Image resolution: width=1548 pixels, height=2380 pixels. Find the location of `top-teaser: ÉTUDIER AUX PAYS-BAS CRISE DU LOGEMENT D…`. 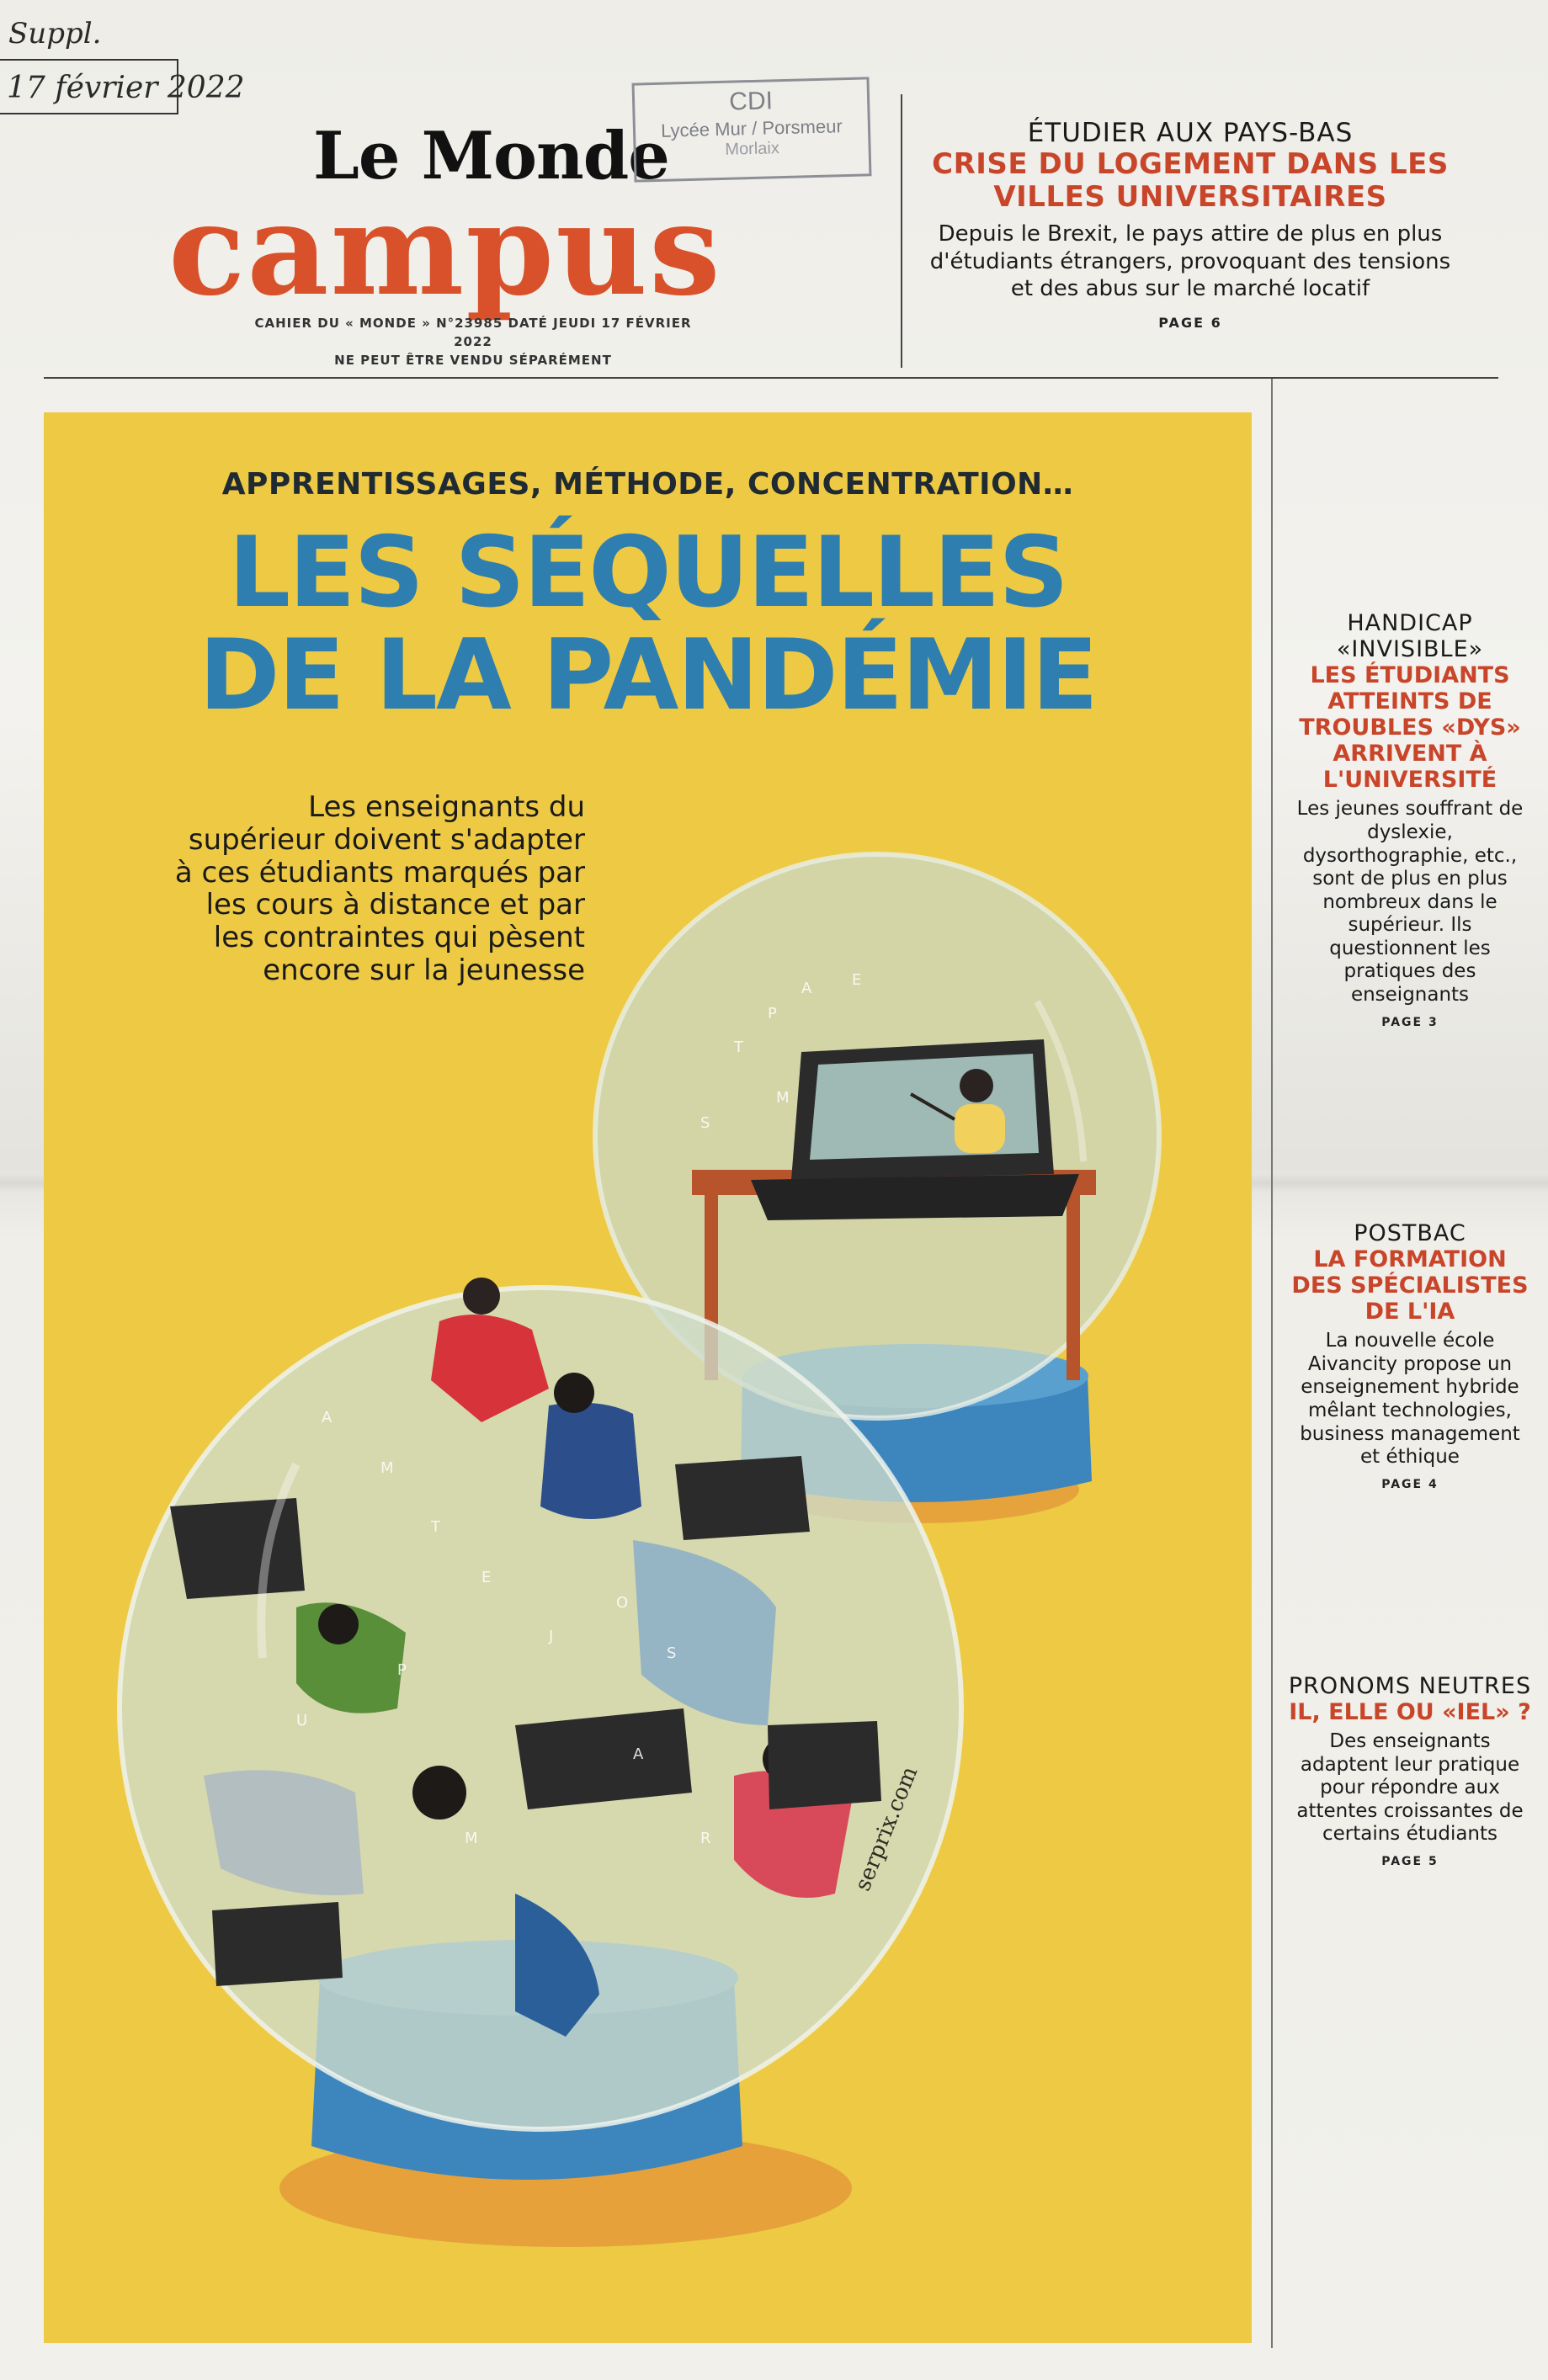

top-teaser: ÉTUDIER AUX PAYS-BAS CRISE DU LOGEMENT D… is located at coordinates (1190, 224).